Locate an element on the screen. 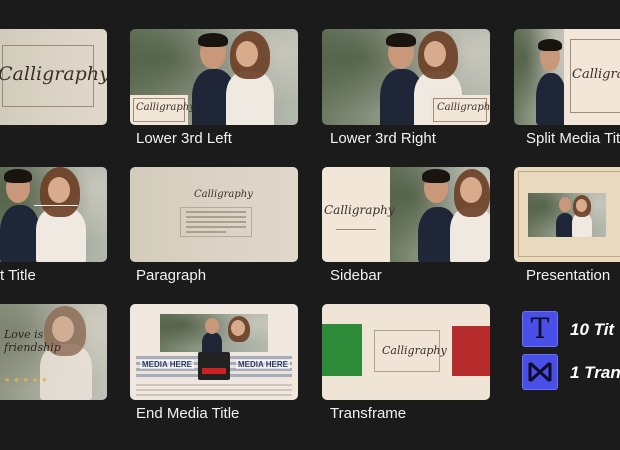 Image resolution: width=620 pixels, height=450 pixels. tile-label: t Title is located at coordinates (18, 275).